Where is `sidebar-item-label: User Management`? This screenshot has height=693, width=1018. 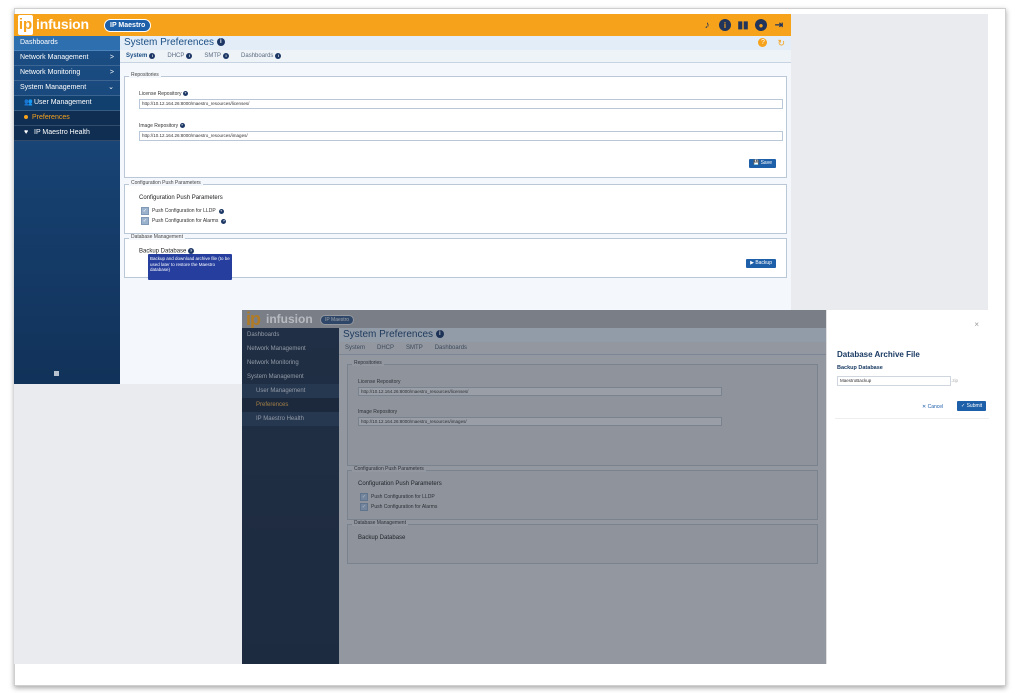
sidebar-item-label: User Management is located at coordinates (281, 391).